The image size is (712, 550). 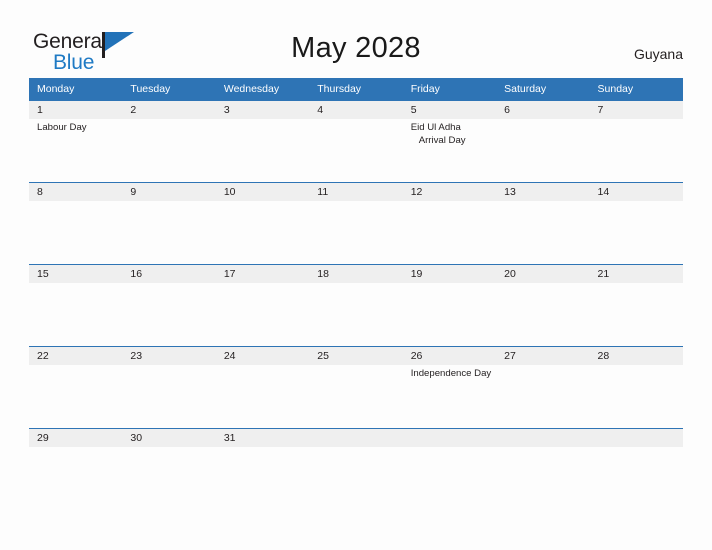 I want to click on weekday-header-saturday: Saturday, so click(x=543, y=89).